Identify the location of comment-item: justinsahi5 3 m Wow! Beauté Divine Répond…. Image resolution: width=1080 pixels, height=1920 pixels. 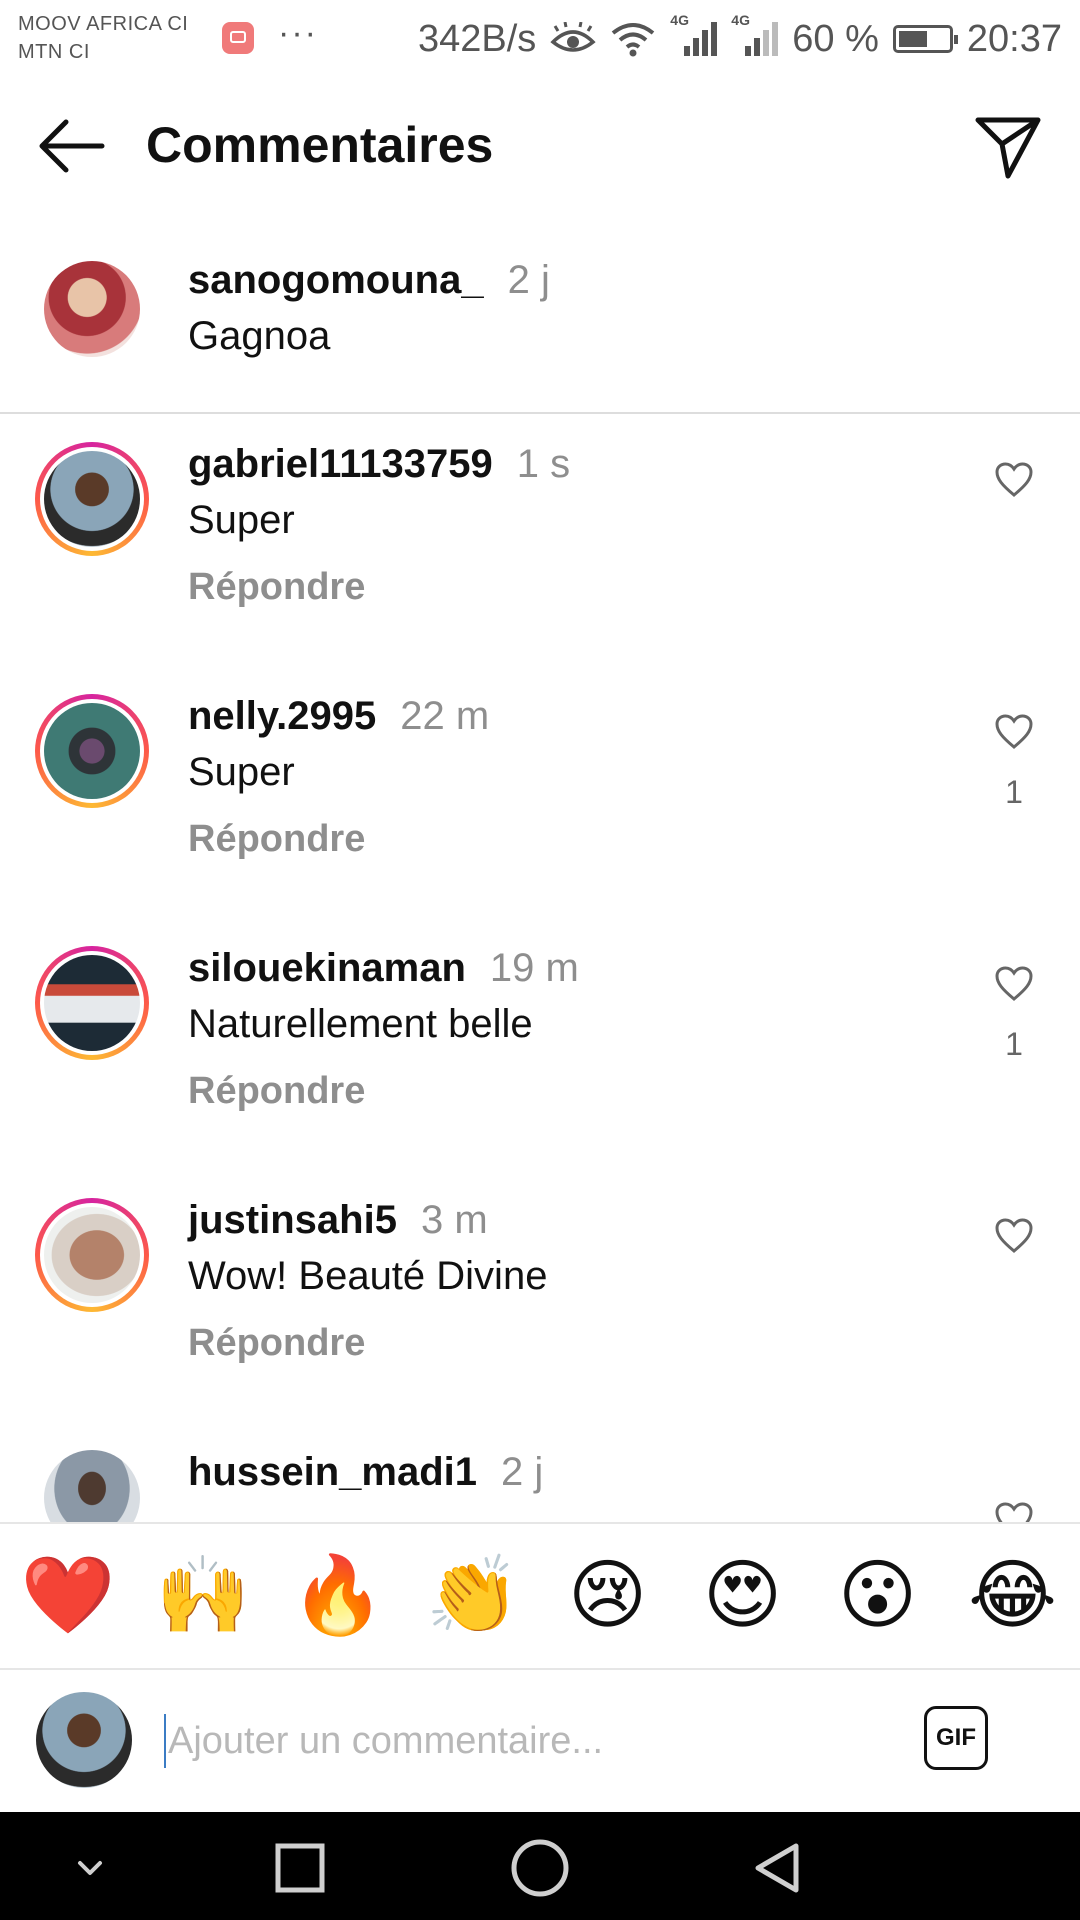
(540, 1324).